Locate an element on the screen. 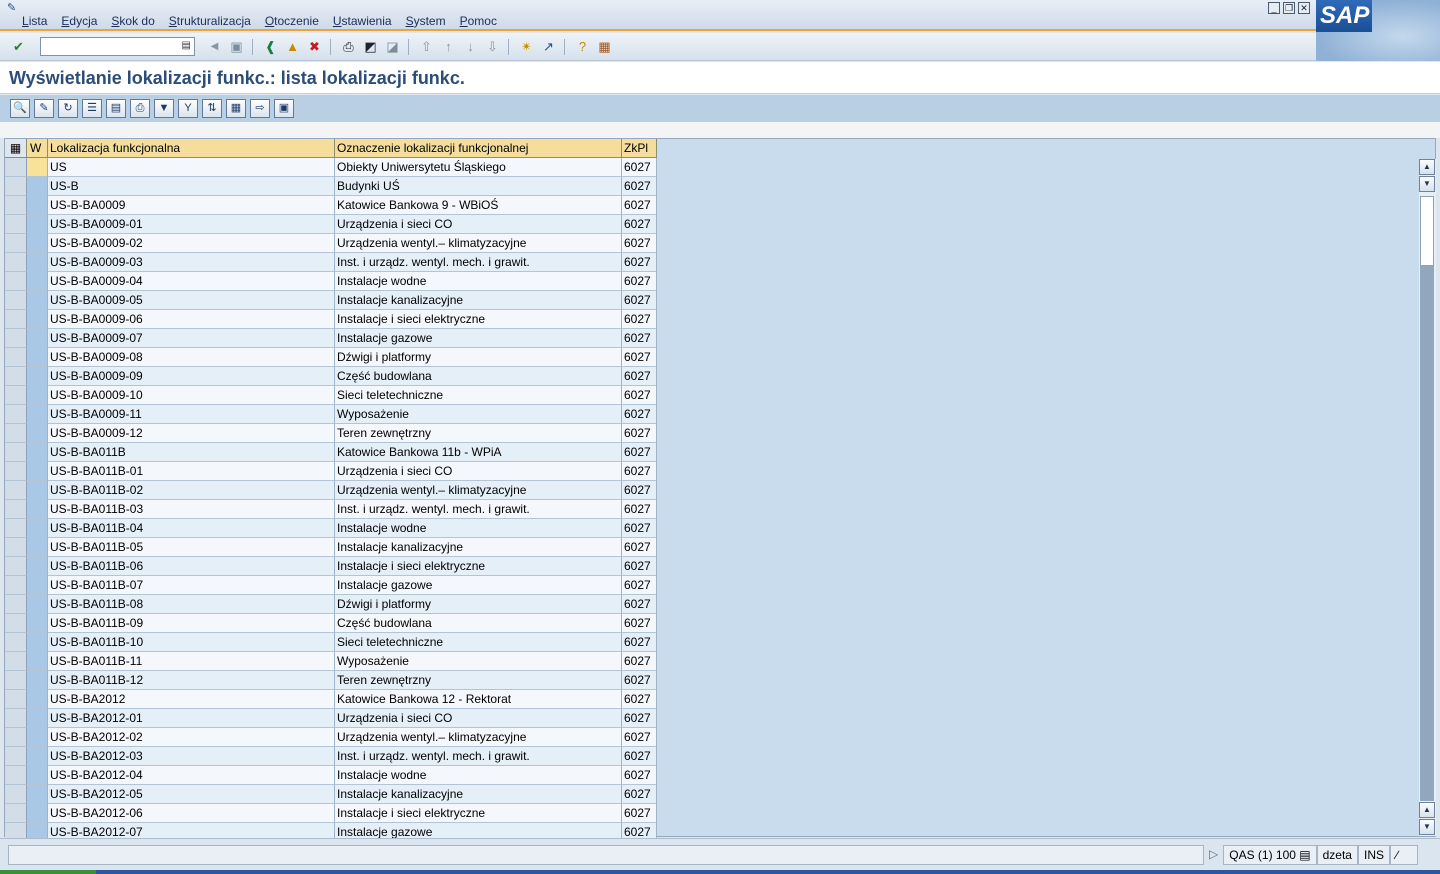 This screenshot has height=874, width=1440. table-row: US-B-BA011B-10 Sieci teletechniczne 6027 is located at coordinates (331, 642).